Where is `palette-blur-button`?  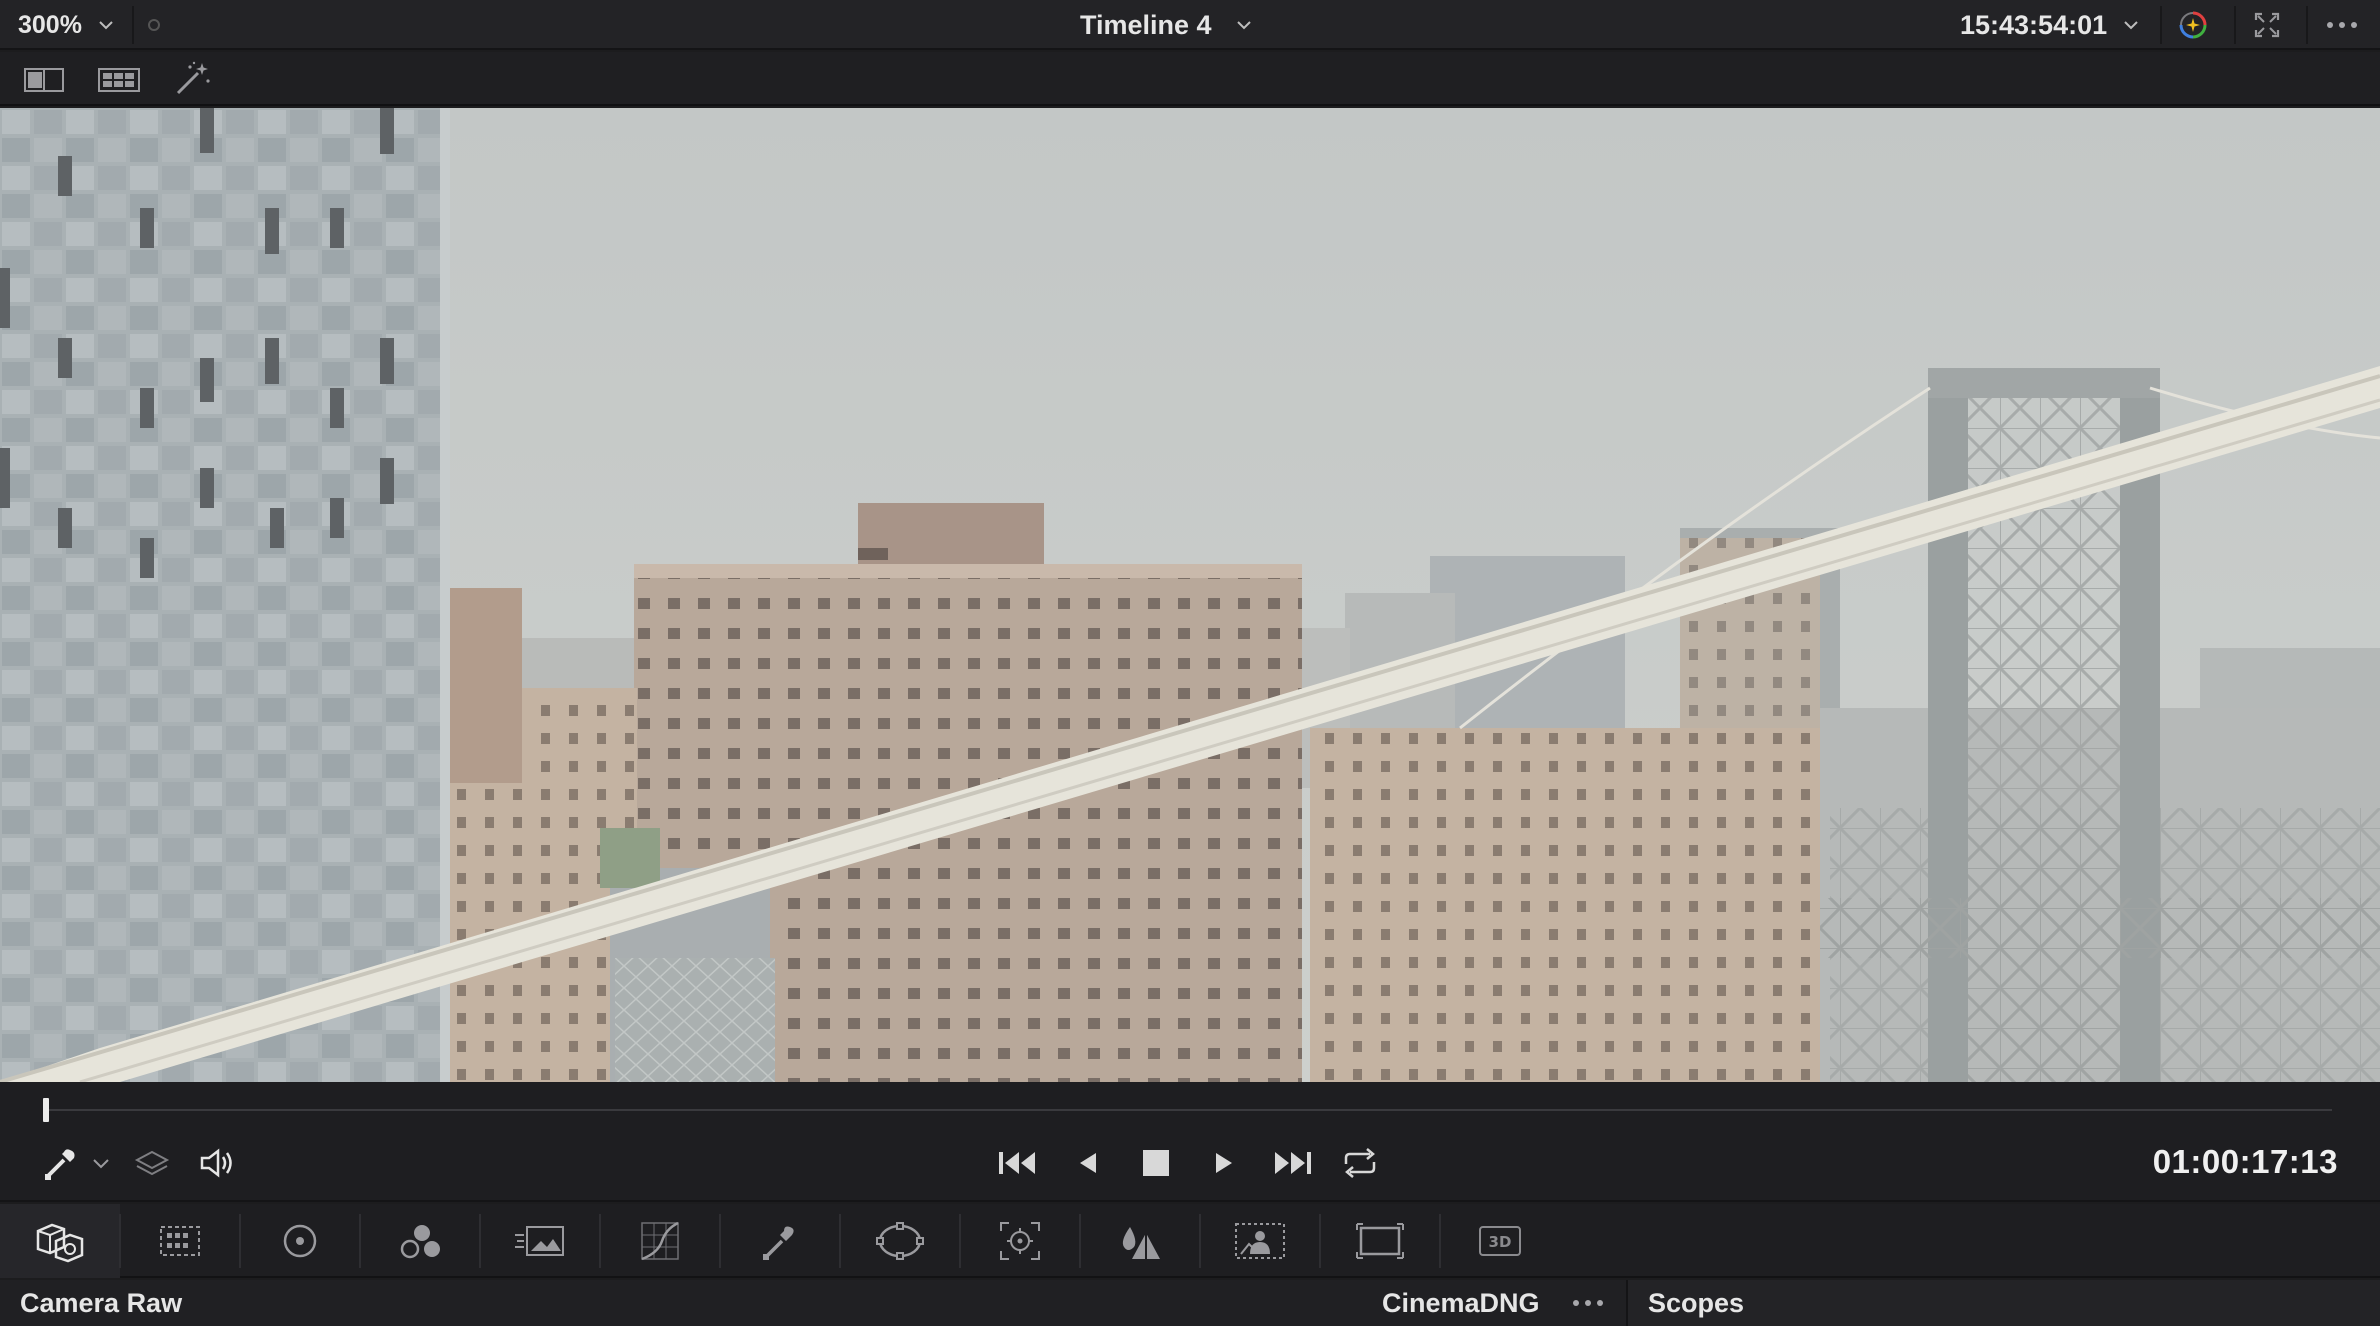
palette-blur-button is located at coordinates (1140, 1241).